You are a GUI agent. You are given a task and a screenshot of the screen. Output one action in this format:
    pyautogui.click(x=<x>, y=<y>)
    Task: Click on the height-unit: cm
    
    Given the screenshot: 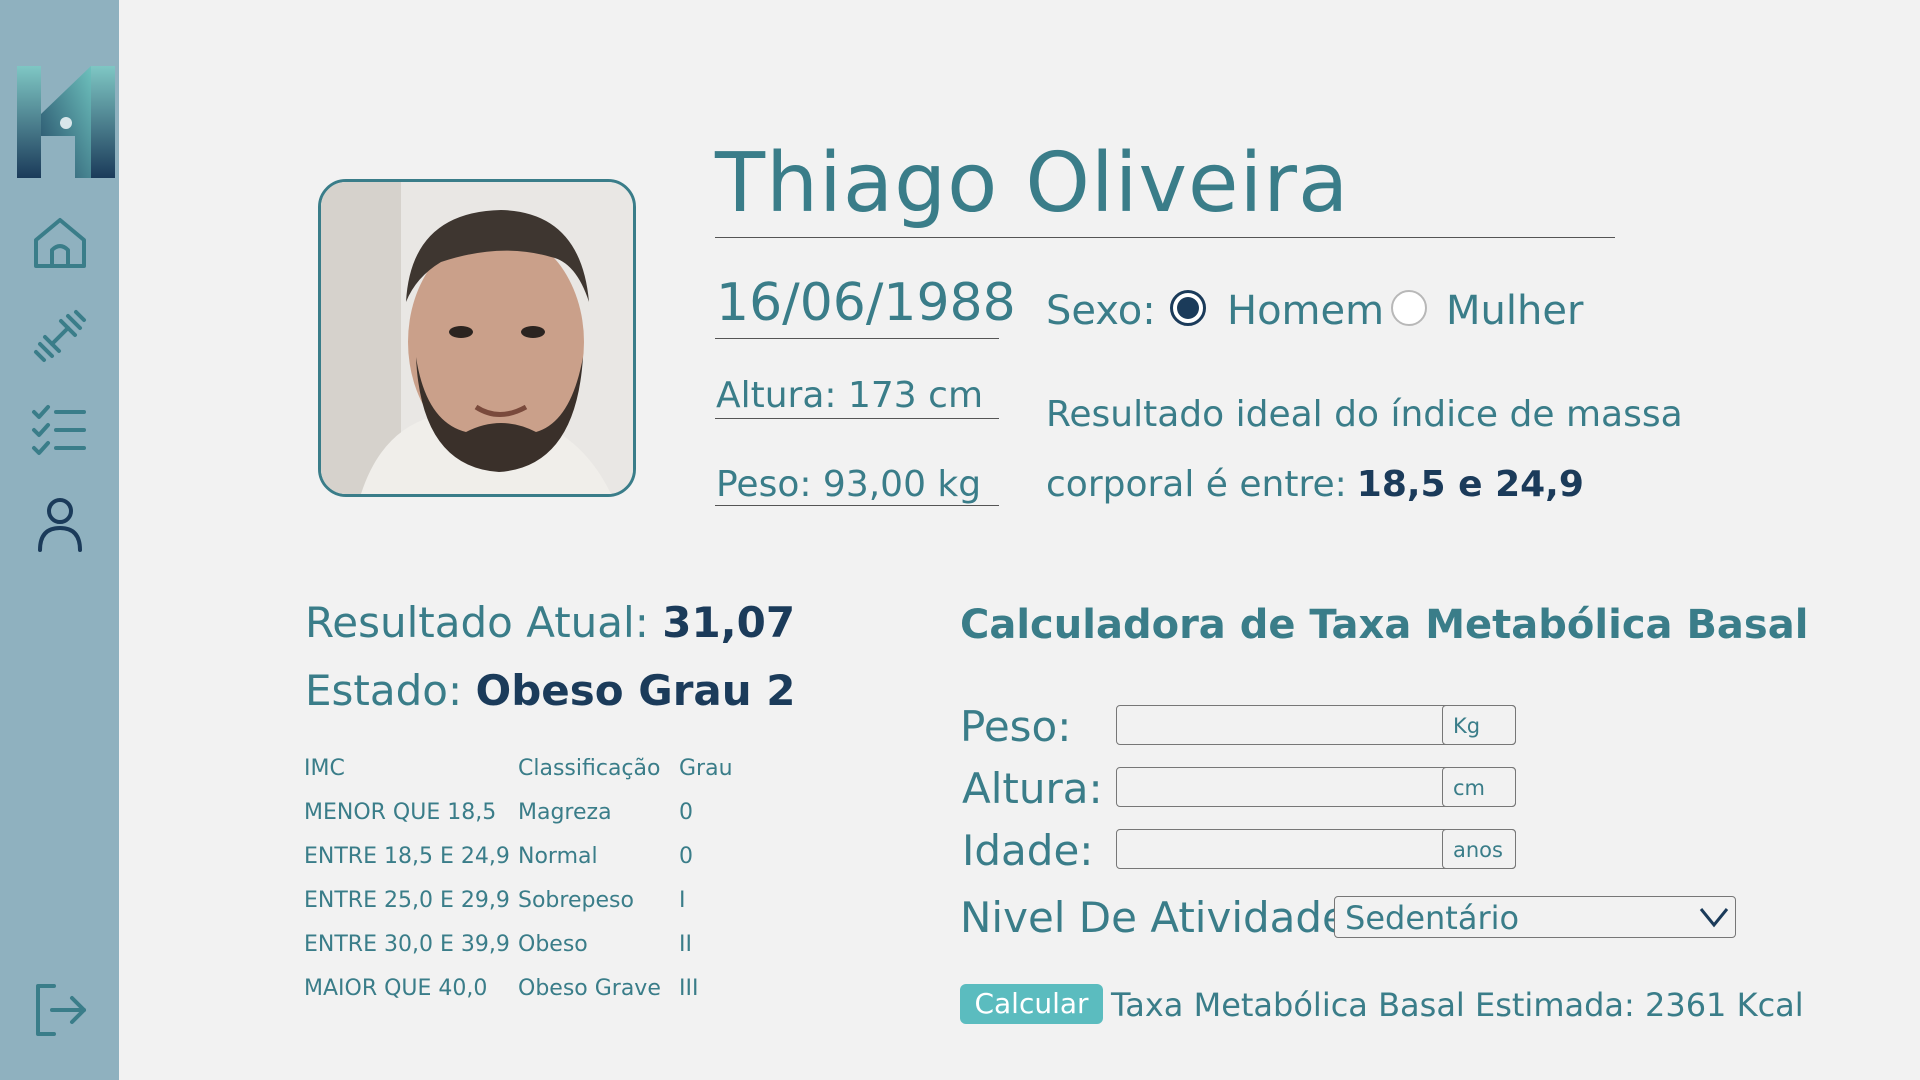 What is the action you would take?
    pyautogui.click(x=1479, y=787)
    